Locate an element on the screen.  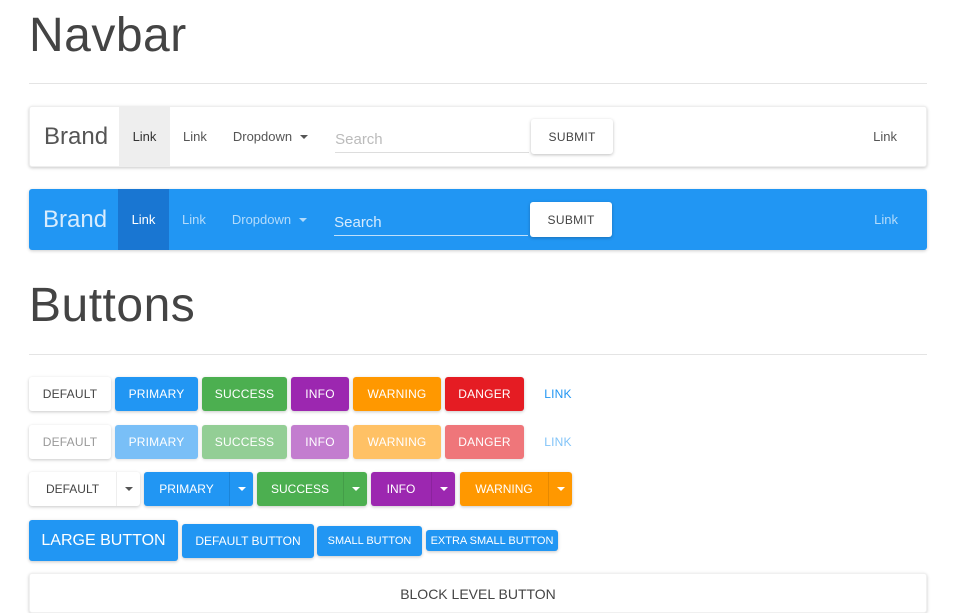
default-size-button: DEFAULT BUTTON is located at coordinates (248, 541).